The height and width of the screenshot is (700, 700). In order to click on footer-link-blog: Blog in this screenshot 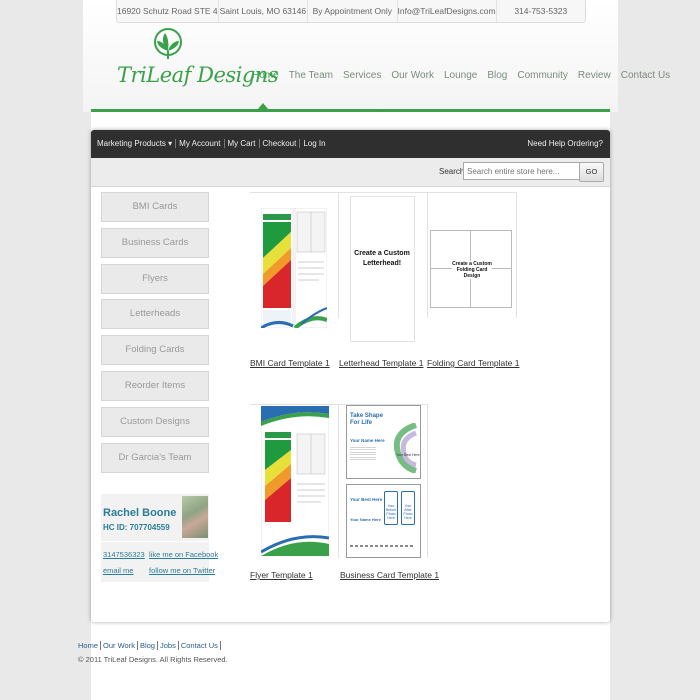, I will do `click(148, 645)`.